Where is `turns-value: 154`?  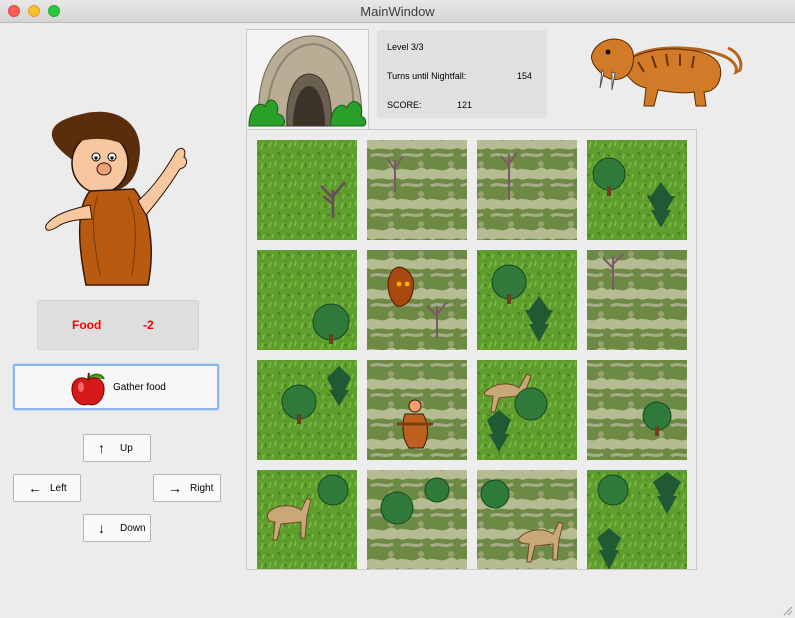
turns-value: 154 is located at coordinates (525, 76).